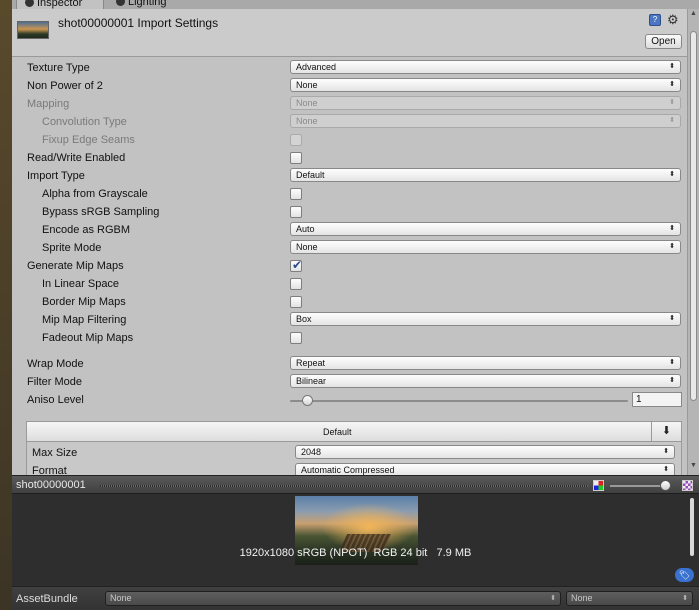 The width and height of the screenshot is (699, 610). What do you see at coordinates (296, 338) in the screenshot?
I see `fadeout-mip-maps-checkbox` at bounding box center [296, 338].